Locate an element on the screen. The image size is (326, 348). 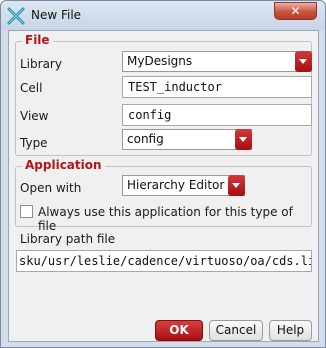
view-label: View is located at coordinates (34, 116).